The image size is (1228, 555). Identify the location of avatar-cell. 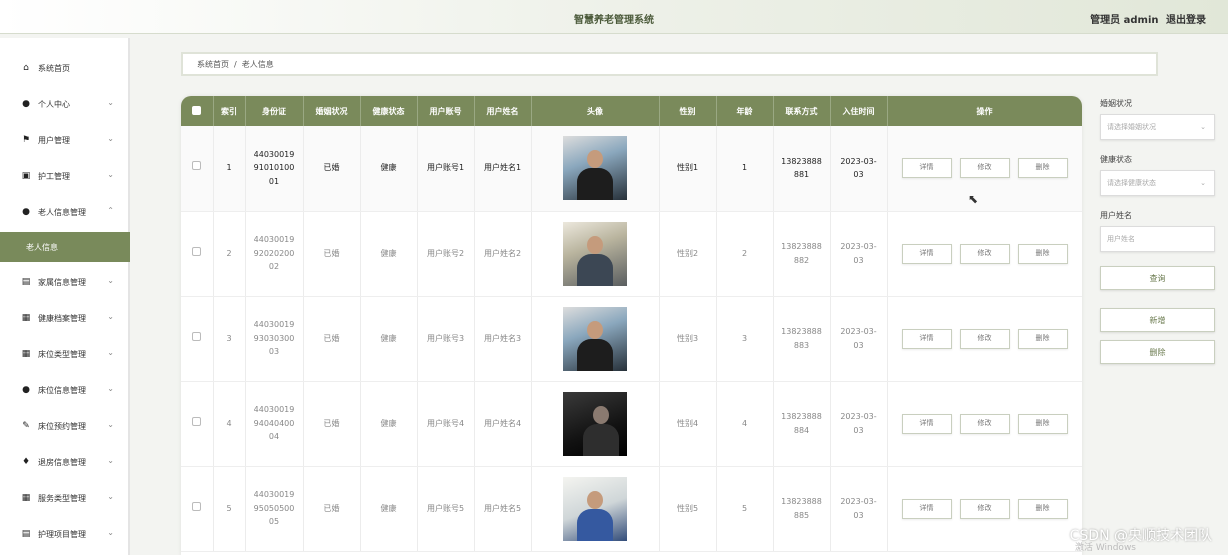
(595, 339).